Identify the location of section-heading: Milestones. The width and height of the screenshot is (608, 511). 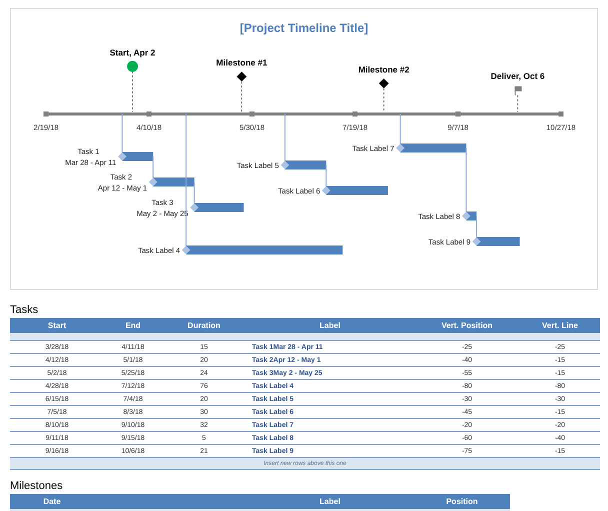
(37, 486).